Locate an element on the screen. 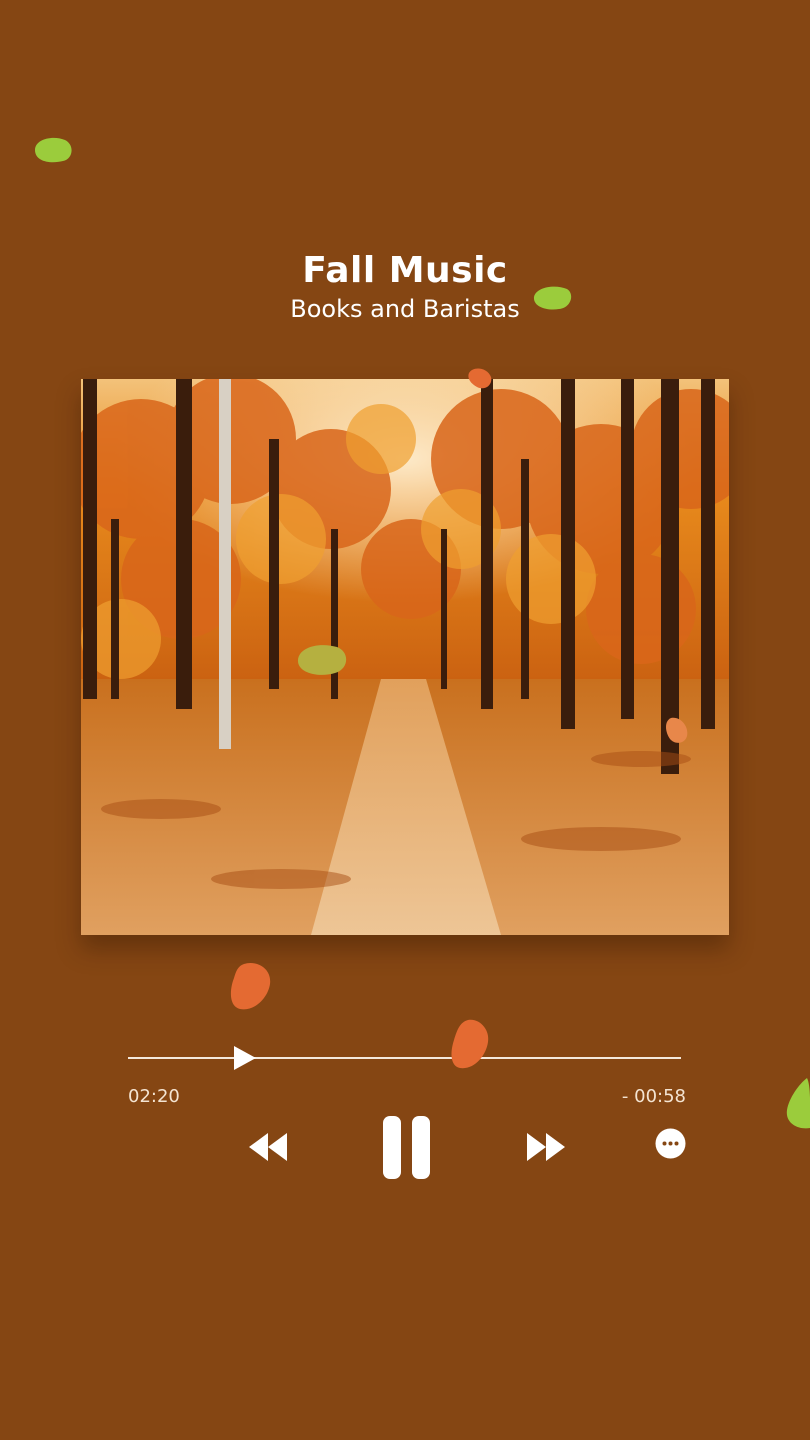 This screenshot has height=1440, width=810. fast-forward-icon is located at coordinates (546, 1147).